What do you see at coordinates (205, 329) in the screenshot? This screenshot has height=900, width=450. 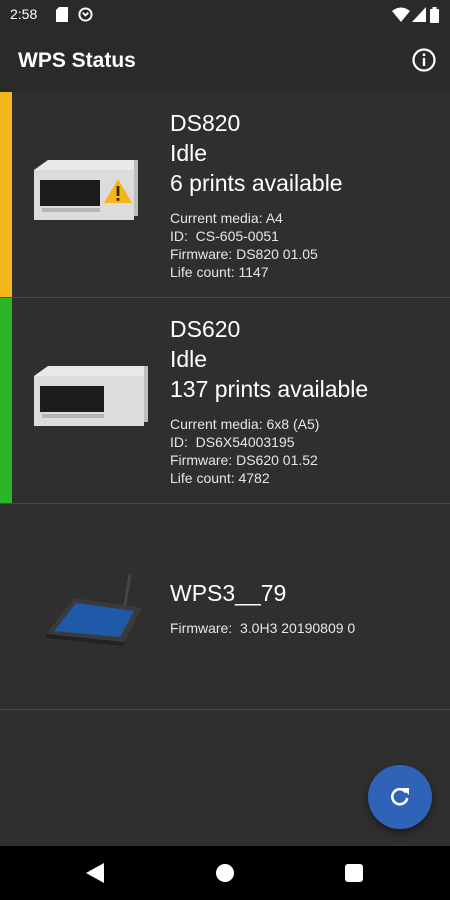 I see `device-name: DS620` at bounding box center [205, 329].